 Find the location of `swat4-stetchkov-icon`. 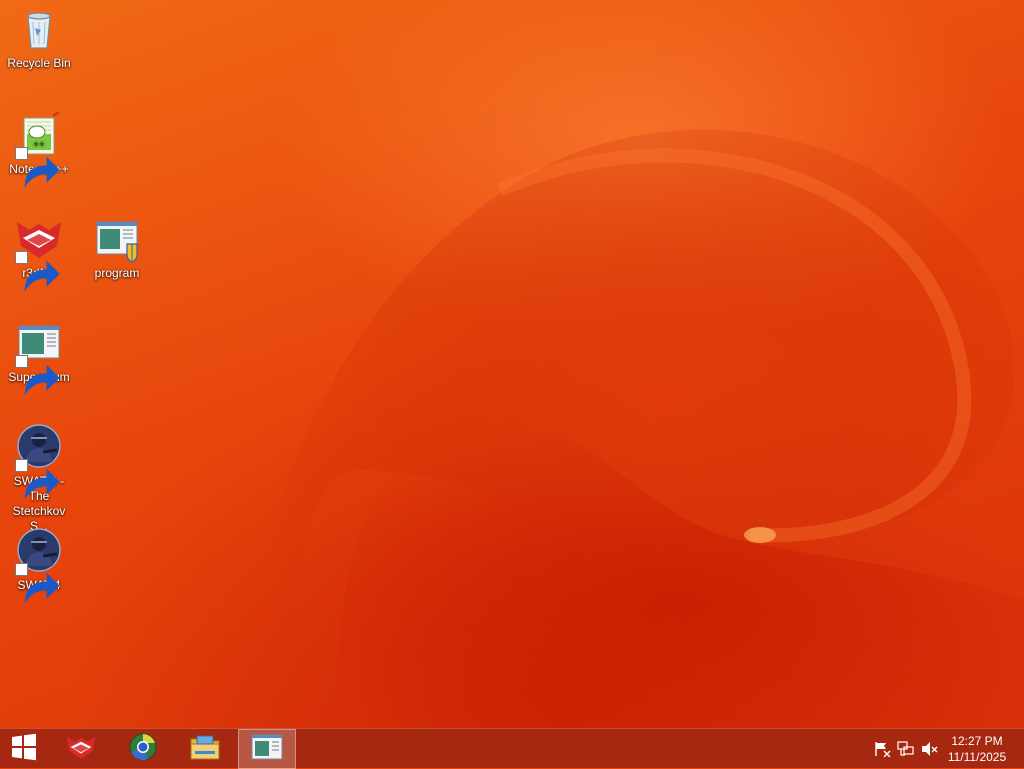

swat4-stetchkov-icon is located at coordinates (39, 462).